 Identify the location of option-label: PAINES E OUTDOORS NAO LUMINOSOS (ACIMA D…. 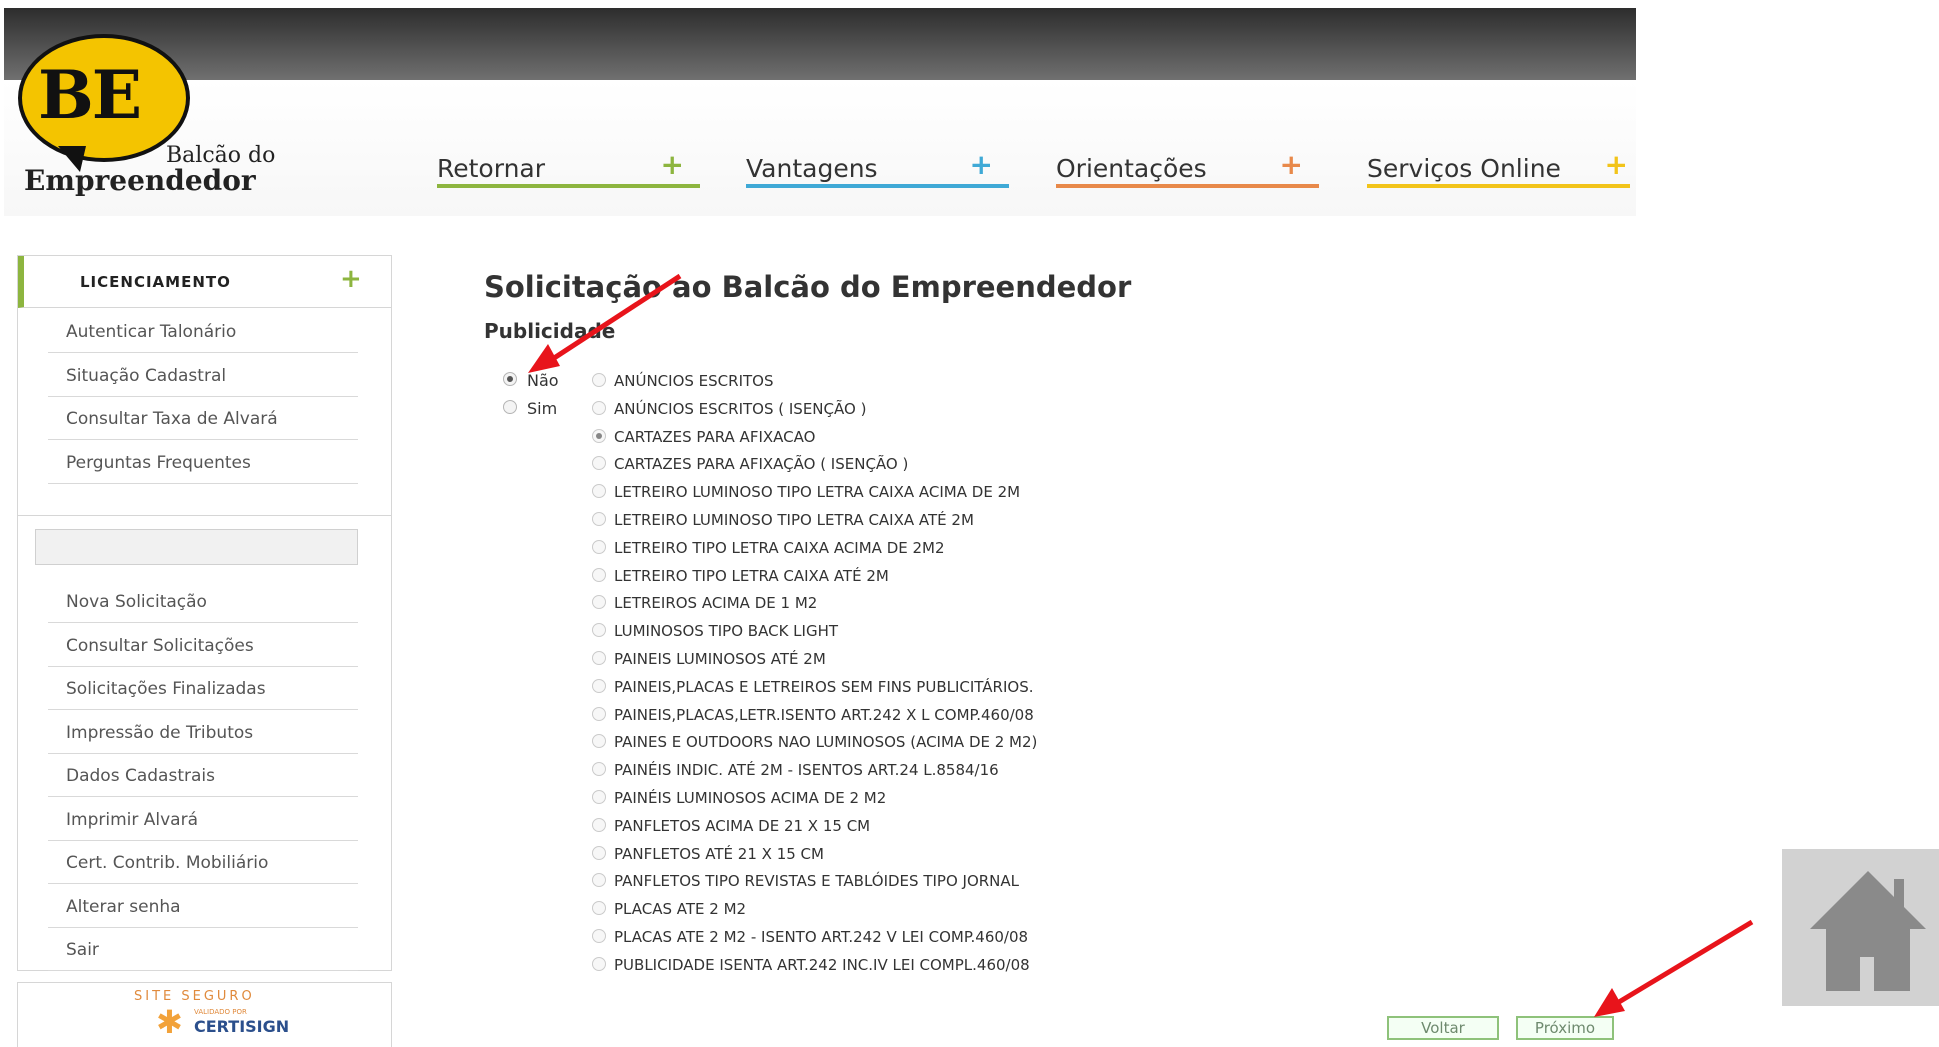
(826, 742).